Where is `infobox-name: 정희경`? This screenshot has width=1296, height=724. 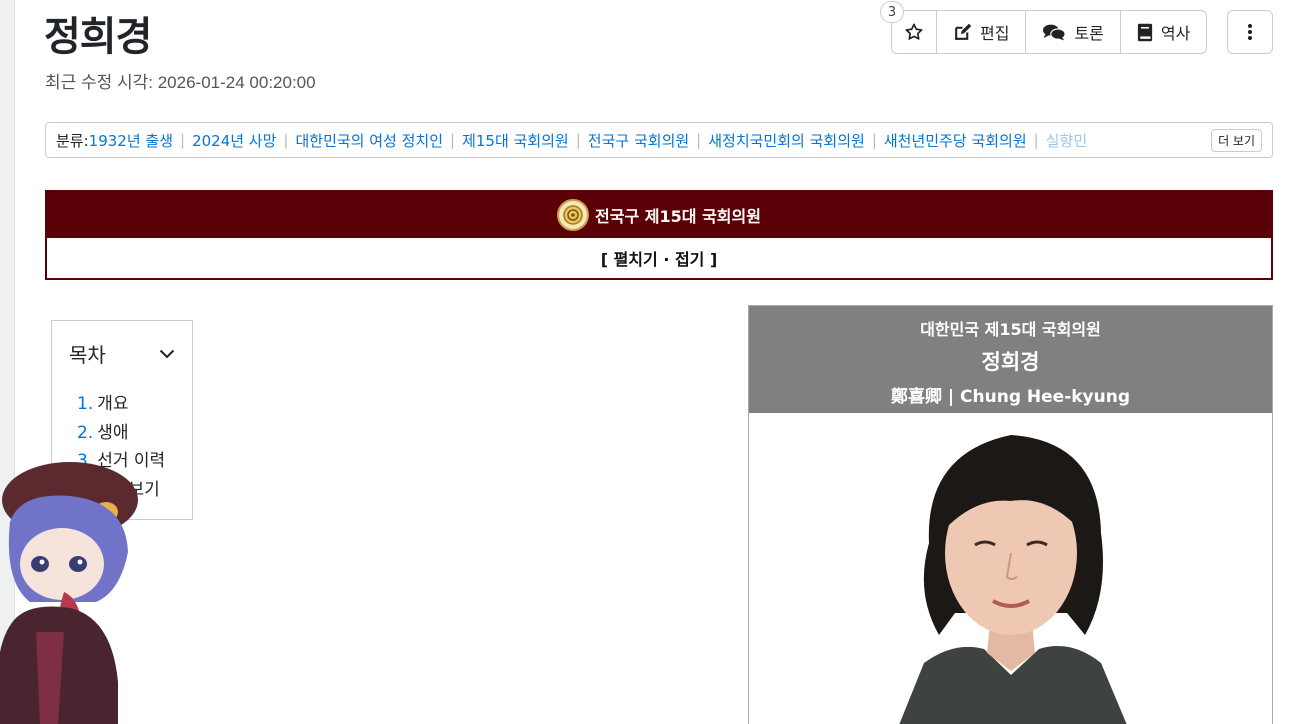
infobox-name: 정희경 is located at coordinates (1010, 362).